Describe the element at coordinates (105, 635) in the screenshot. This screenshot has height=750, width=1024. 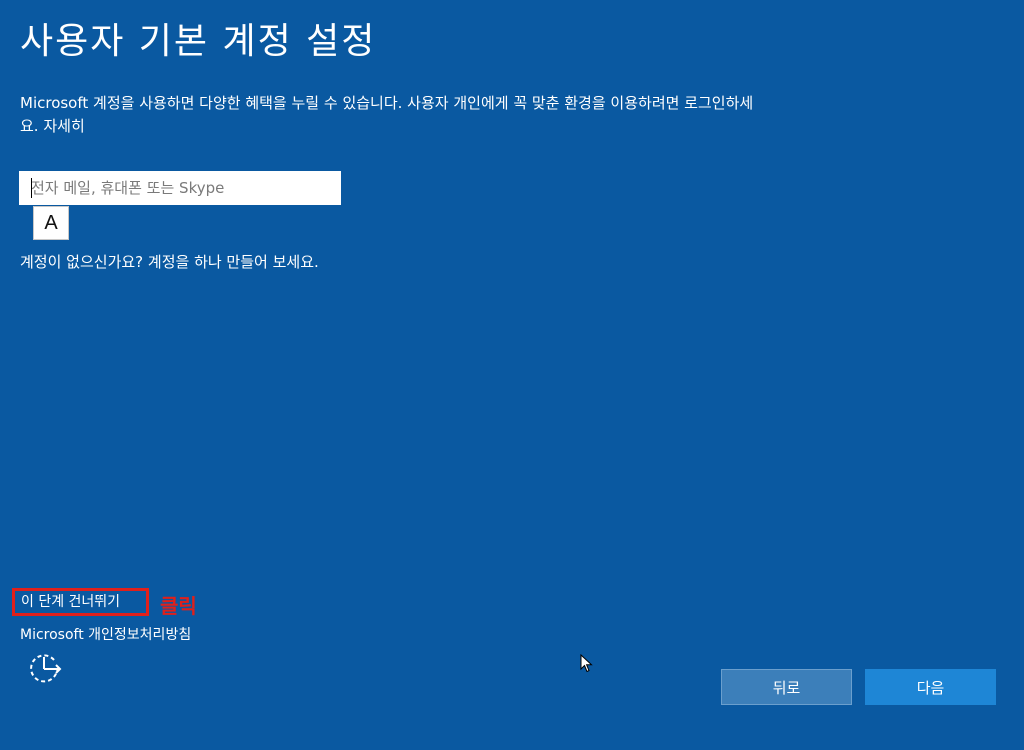
I see `privacy-policy-link: Microsoft 개인정보처리방침` at that location.